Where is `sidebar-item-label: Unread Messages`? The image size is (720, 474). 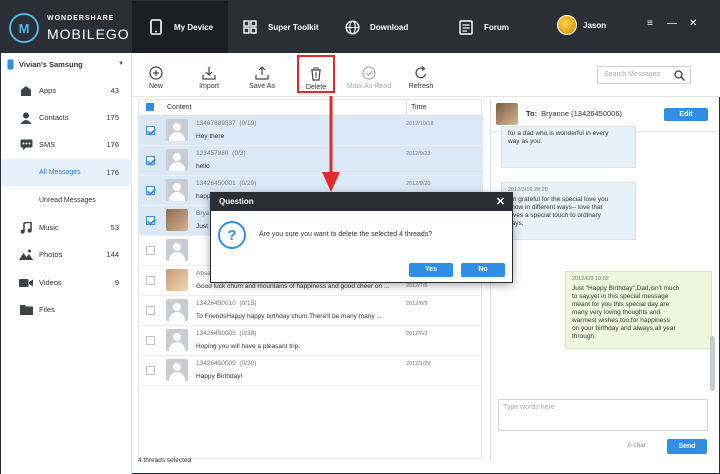
sidebar-item-label: Unread Messages is located at coordinates (67, 200).